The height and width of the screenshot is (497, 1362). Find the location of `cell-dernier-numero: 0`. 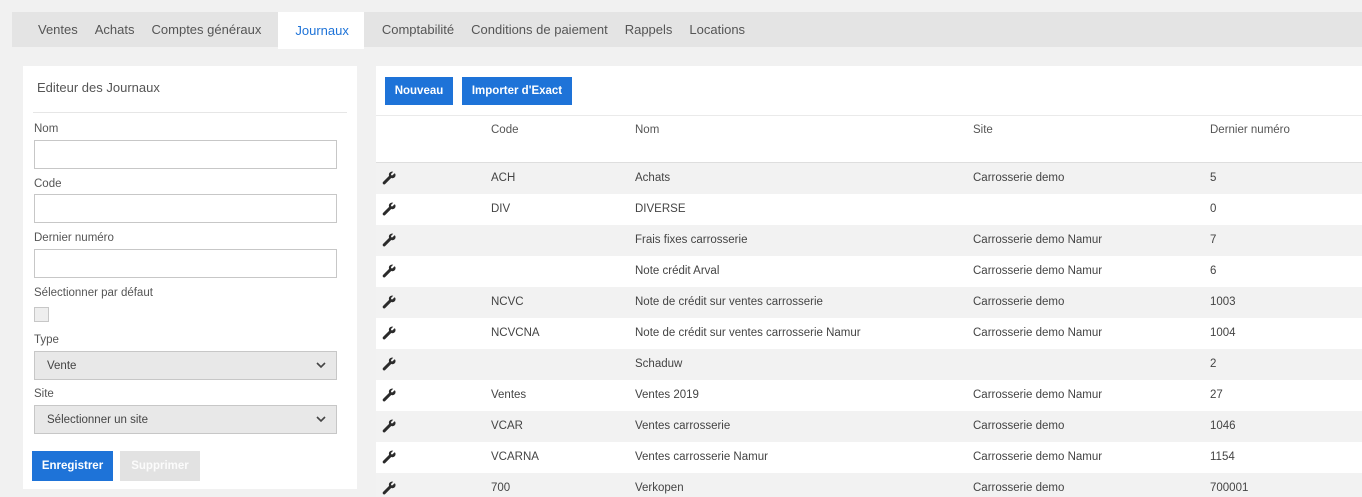

cell-dernier-numero: 0 is located at coordinates (1213, 209).